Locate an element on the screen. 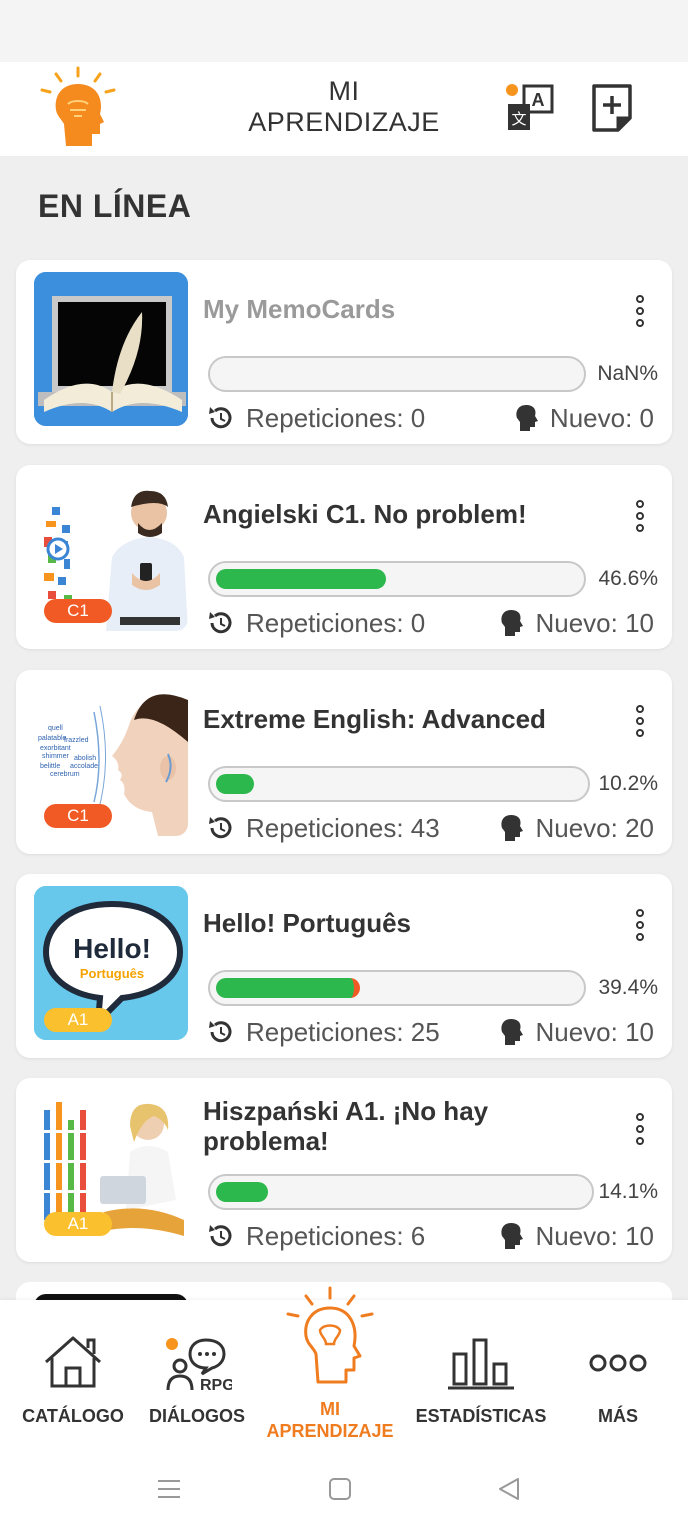 The height and width of the screenshot is (1536, 688). add-note-icon is located at coordinates (612, 108).